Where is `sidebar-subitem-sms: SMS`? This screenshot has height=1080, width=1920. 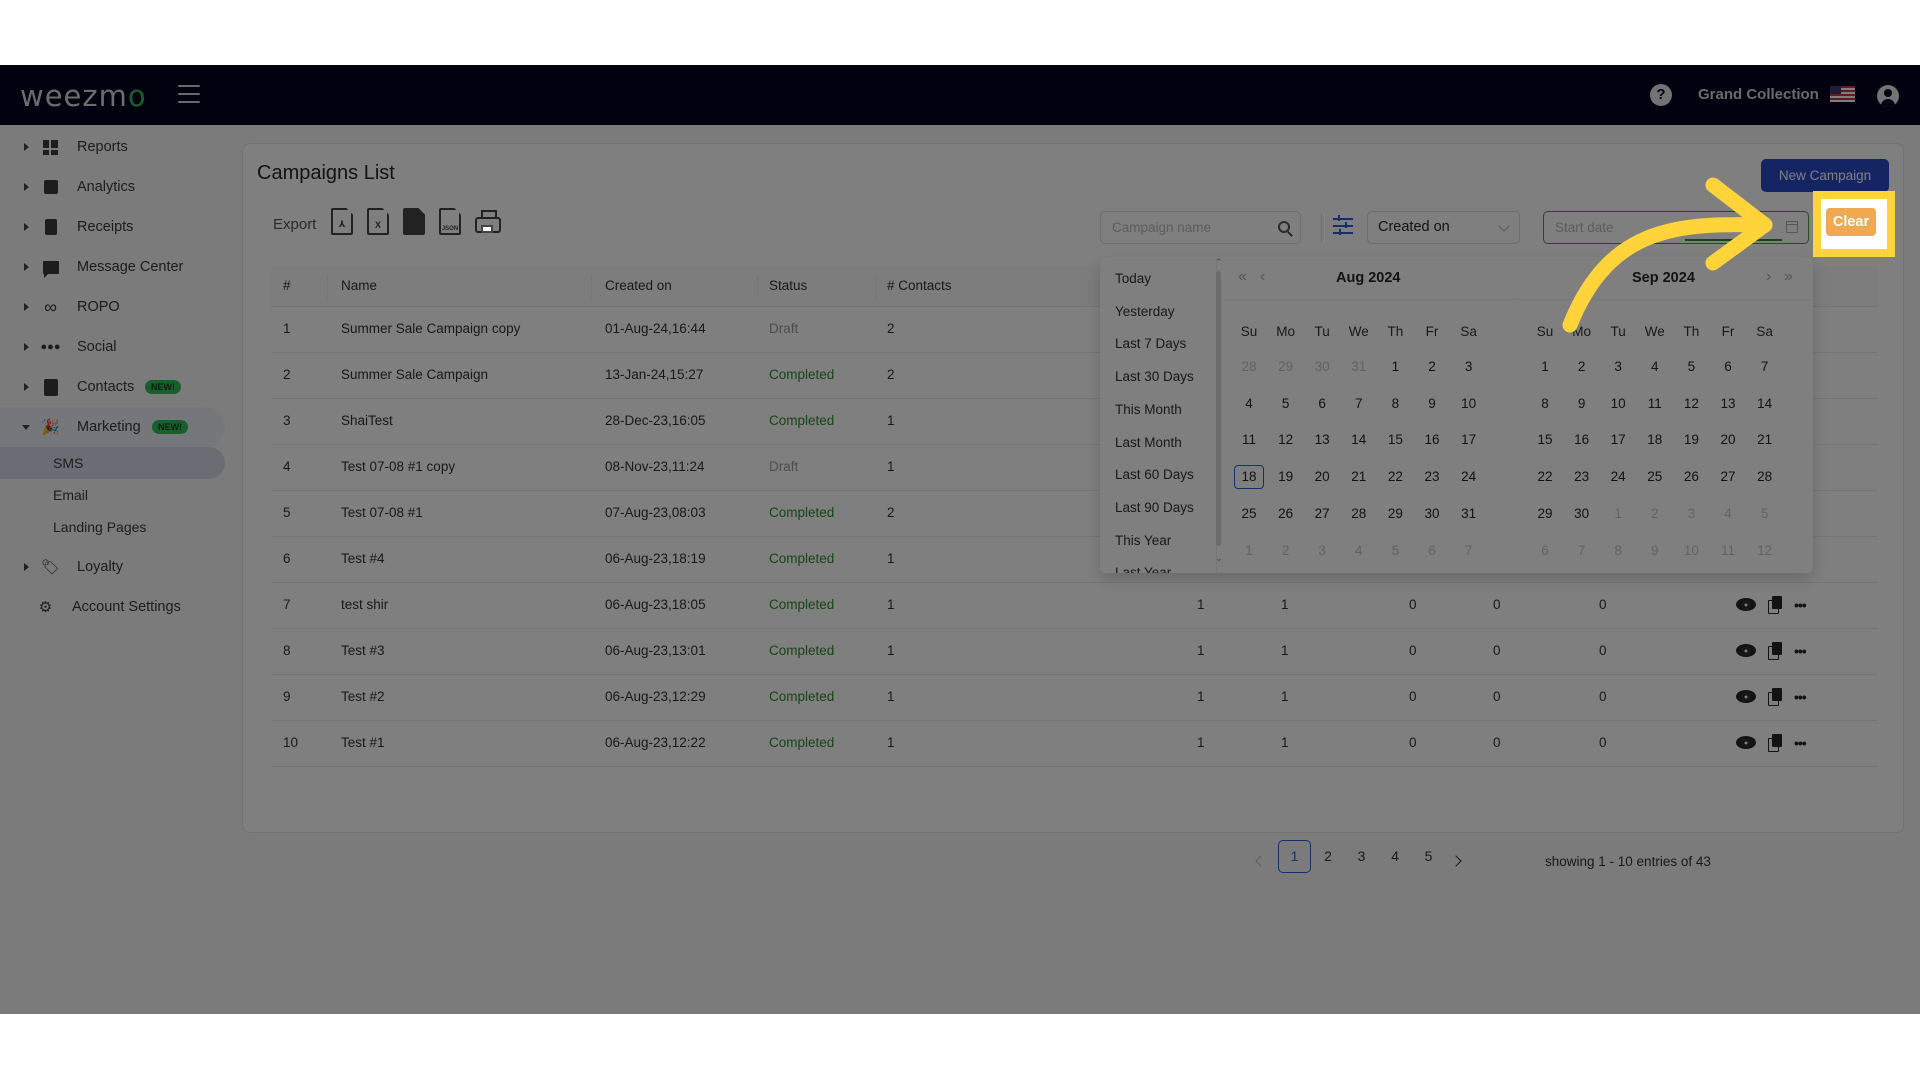 sidebar-subitem-sms: SMS is located at coordinates (112, 463).